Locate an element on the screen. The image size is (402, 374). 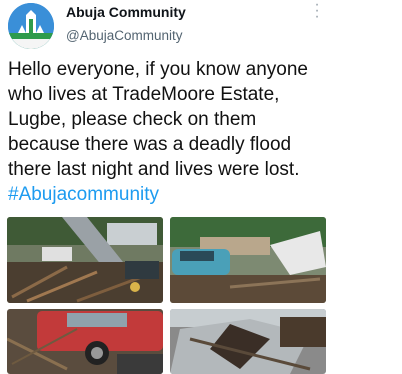
hashtag-link: #Abujacommunity is located at coordinates (173, 194).